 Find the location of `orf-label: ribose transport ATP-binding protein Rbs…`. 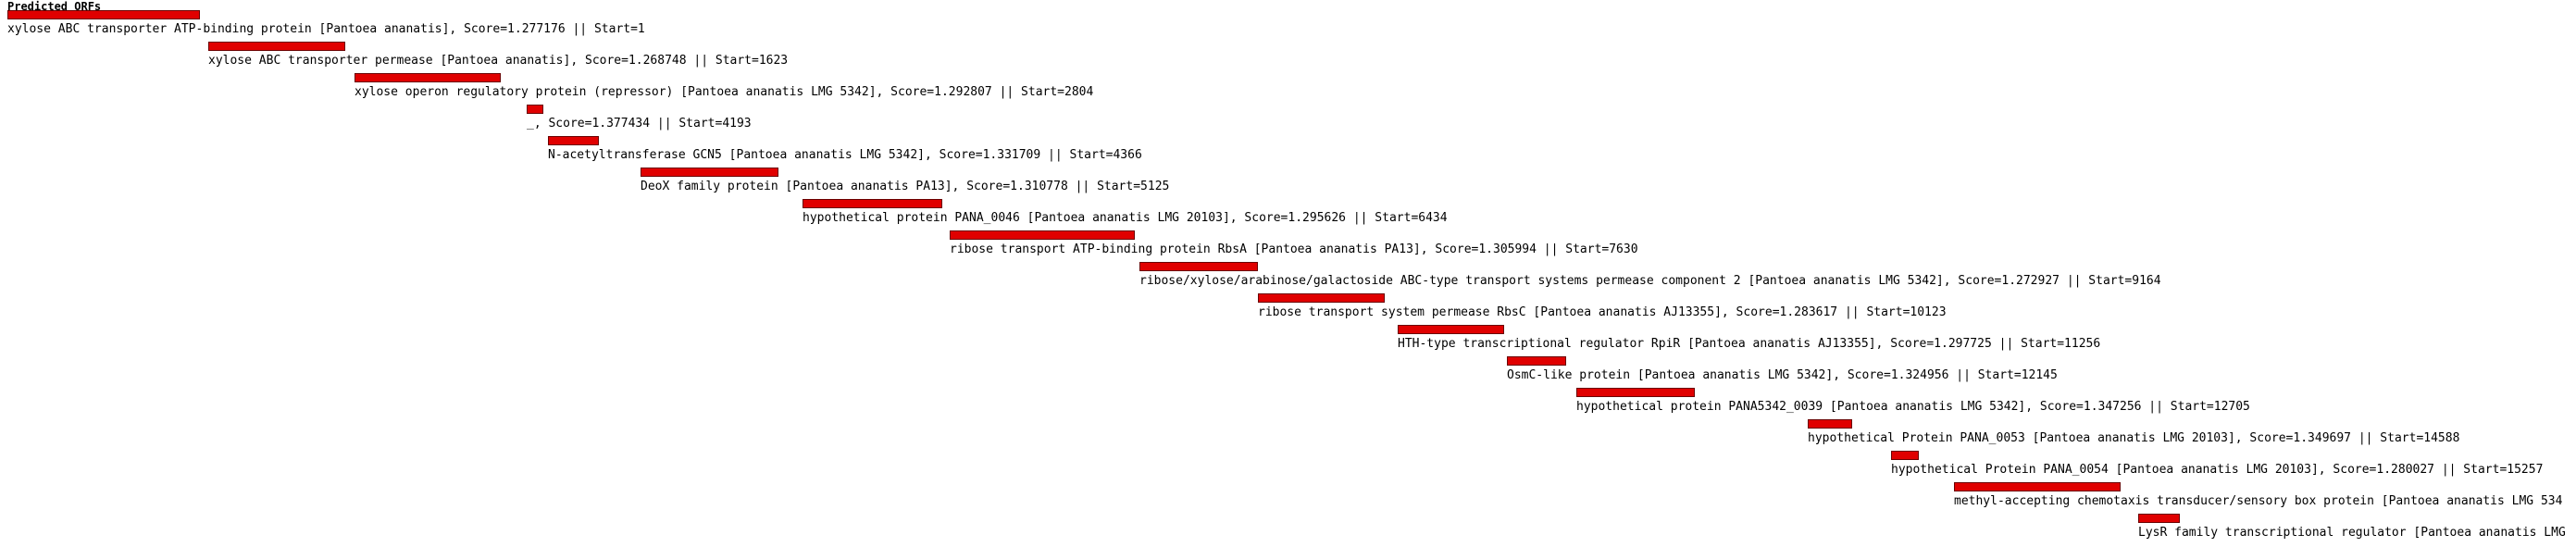

orf-label: ribose transport ATP-binding protein Rbs… is located at coordinates (1294, 249).